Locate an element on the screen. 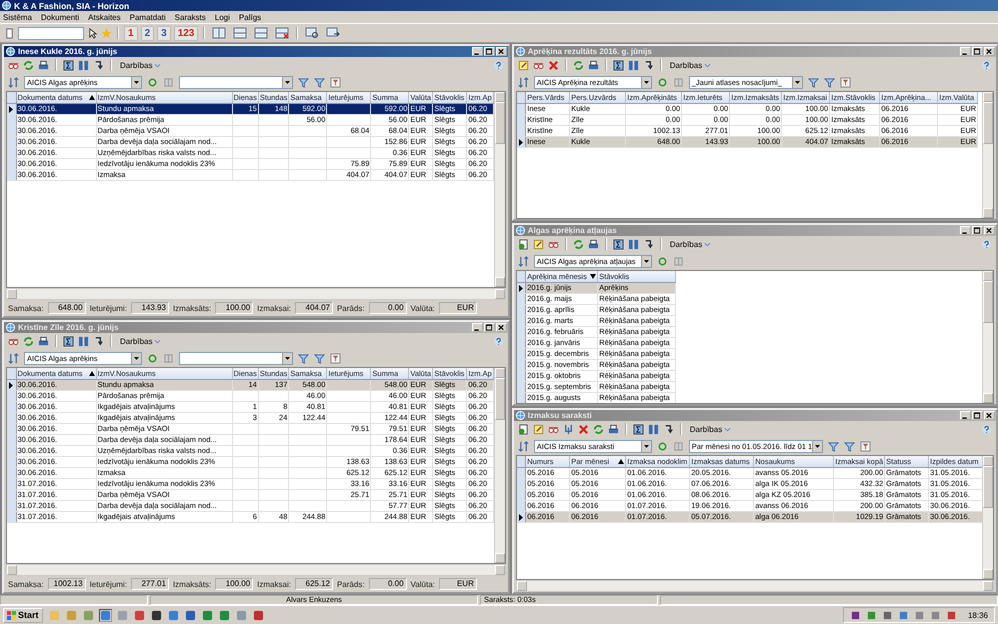  cascade-icon is located at coordinates (261, 33).